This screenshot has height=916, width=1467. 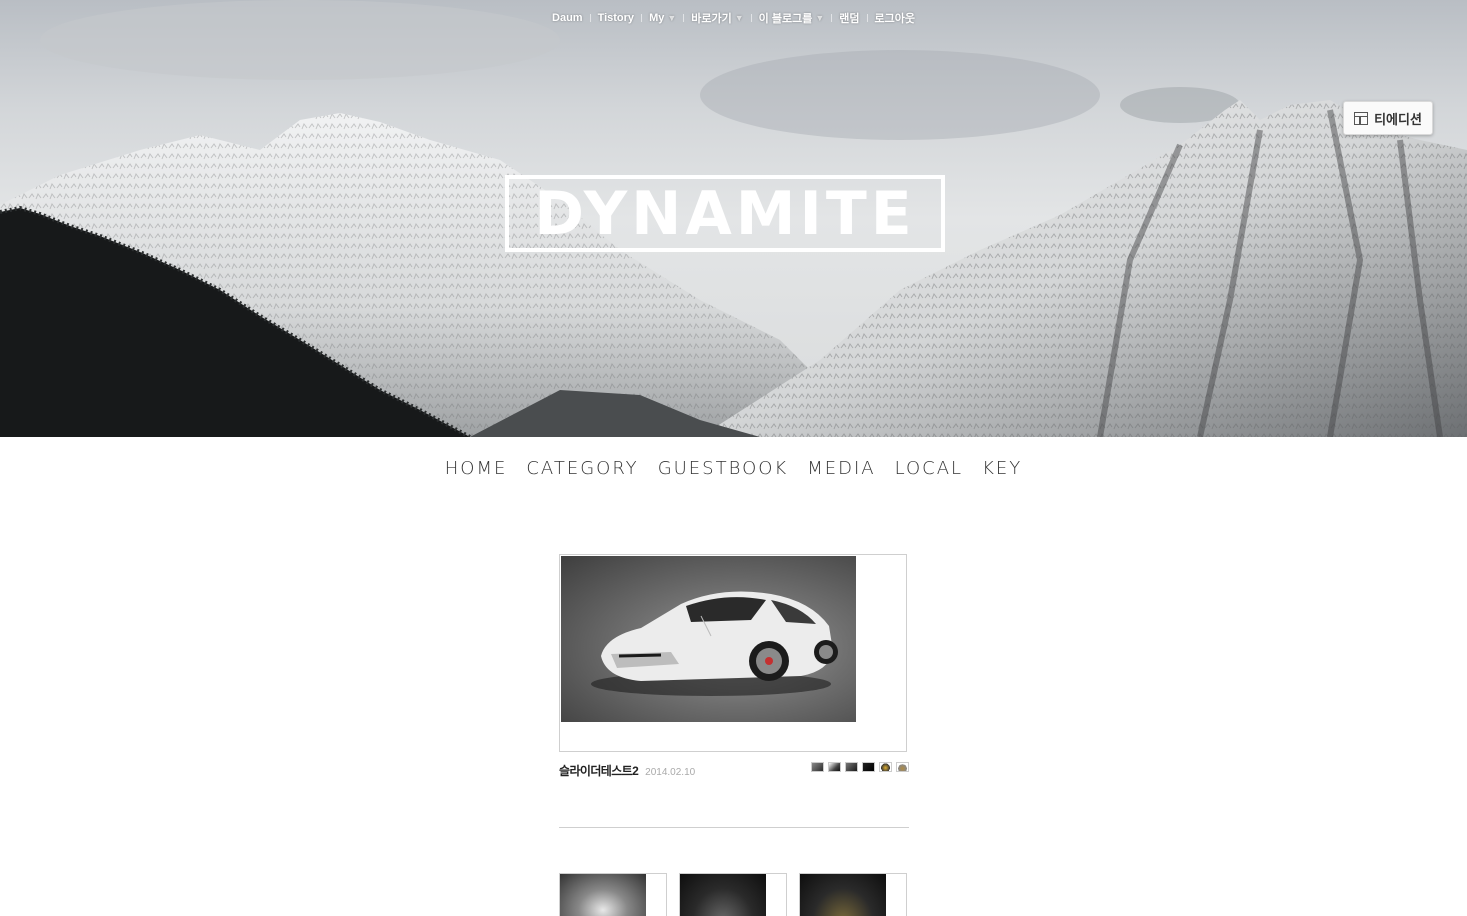 I want to click on blog-title: DYNAMITE, so click(x=725, y=213).